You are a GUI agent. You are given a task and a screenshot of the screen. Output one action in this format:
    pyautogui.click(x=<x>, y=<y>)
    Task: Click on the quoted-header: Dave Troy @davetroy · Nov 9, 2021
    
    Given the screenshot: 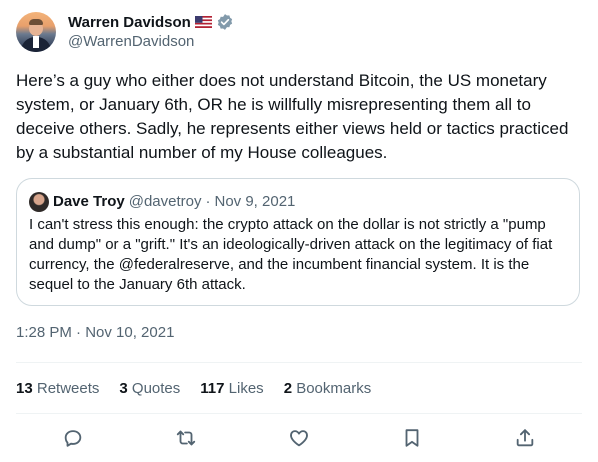 What is the action you would take?
    pyautogui.click(x=174, y=201)
    